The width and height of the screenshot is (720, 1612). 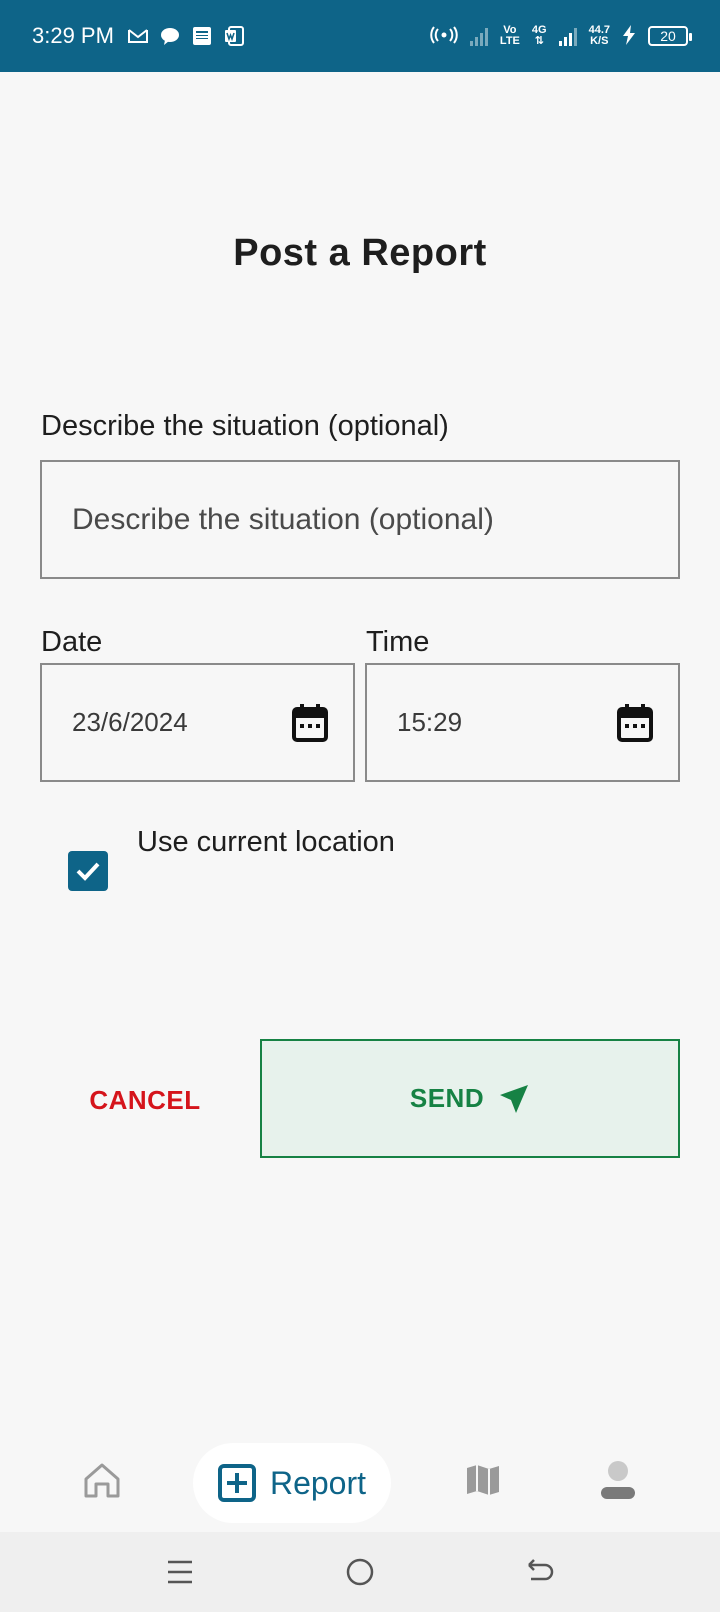 I want to click on network-speed: 44.7 K/S, so click(x=599, y=35).